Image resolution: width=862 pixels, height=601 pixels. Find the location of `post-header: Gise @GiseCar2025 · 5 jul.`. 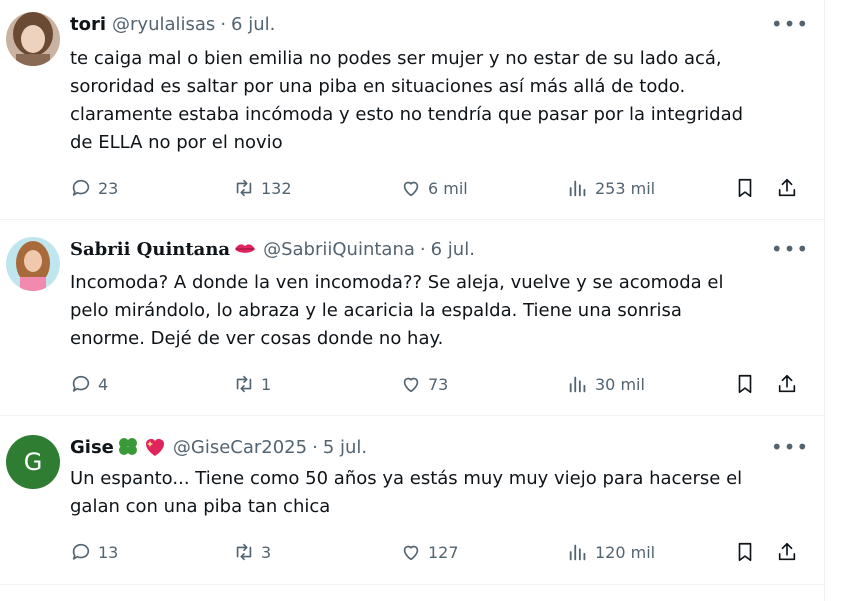

post-header: Gise @GiseCar2025 · 5 jul. is located at coordinates (218, 447).